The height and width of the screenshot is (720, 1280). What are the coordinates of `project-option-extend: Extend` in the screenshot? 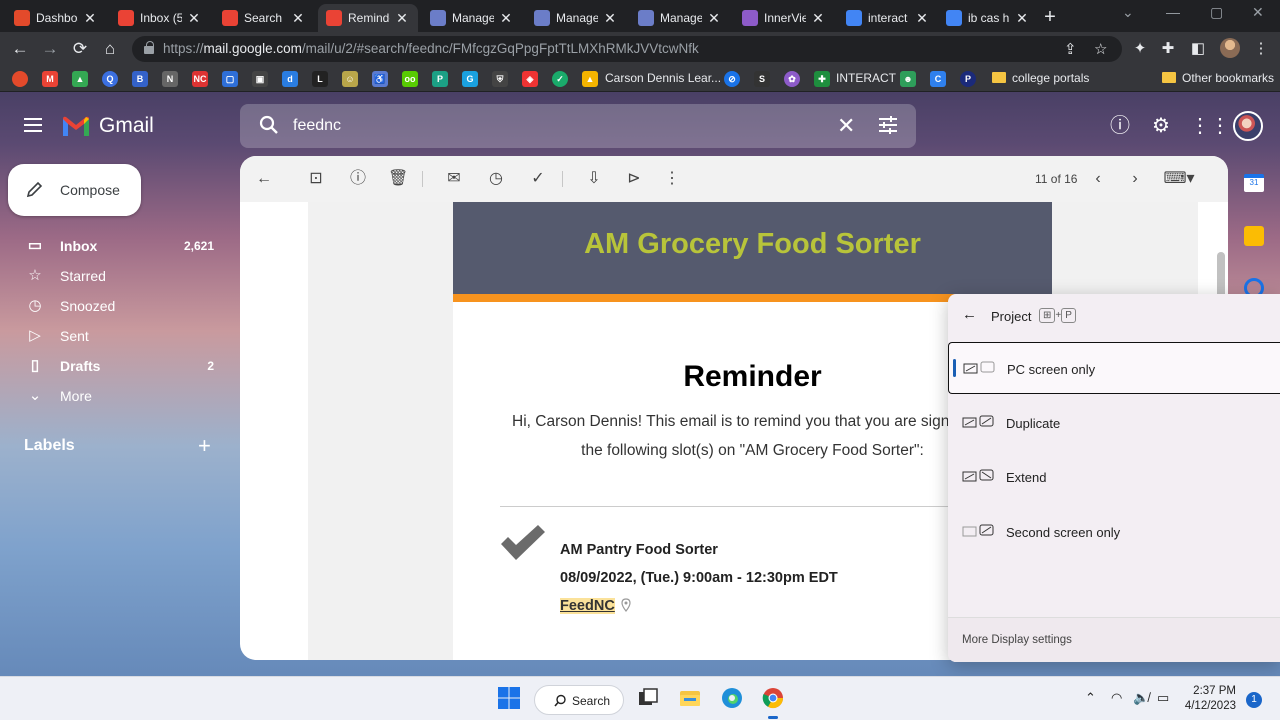 It's located at (1114, 477).